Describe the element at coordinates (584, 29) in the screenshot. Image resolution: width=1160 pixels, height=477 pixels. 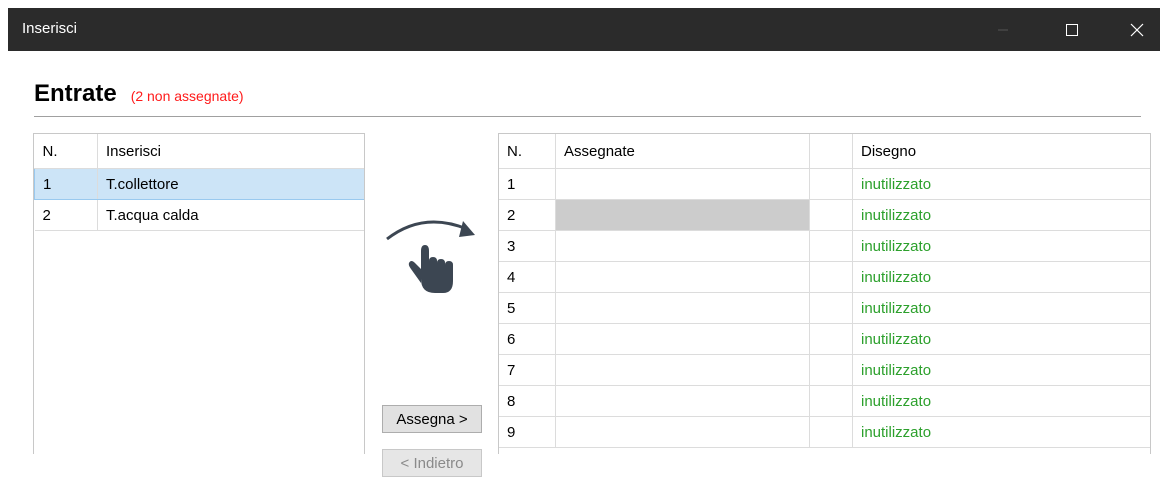
I see `title-bar: Inserisci` at that location.